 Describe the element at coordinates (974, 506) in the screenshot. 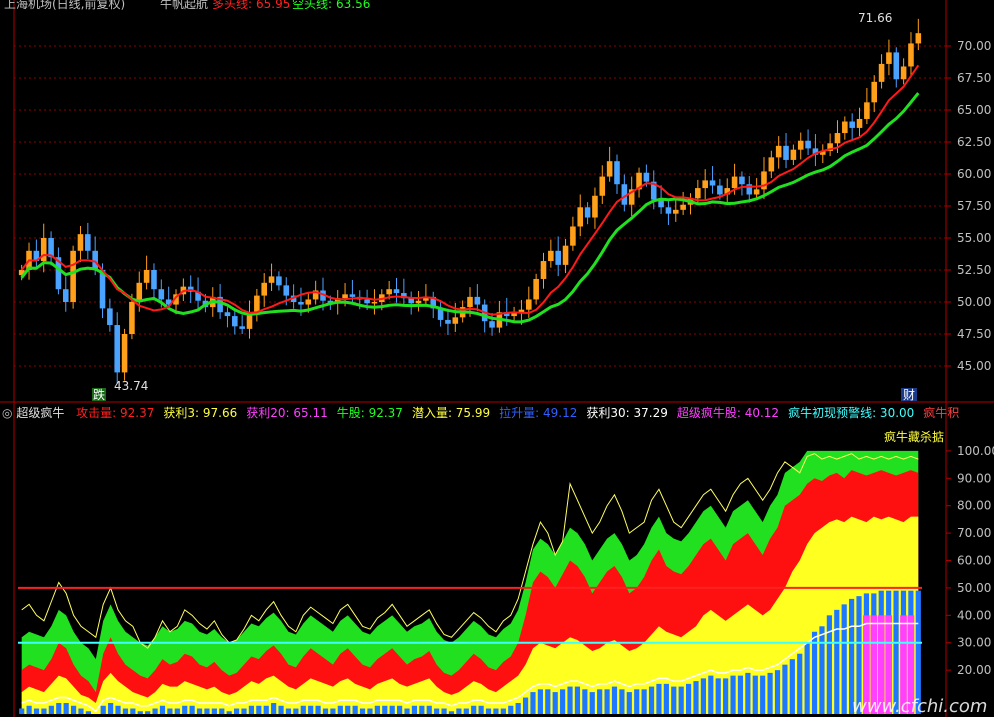

I see `sub-y-tick-label: 80.00` at that location.